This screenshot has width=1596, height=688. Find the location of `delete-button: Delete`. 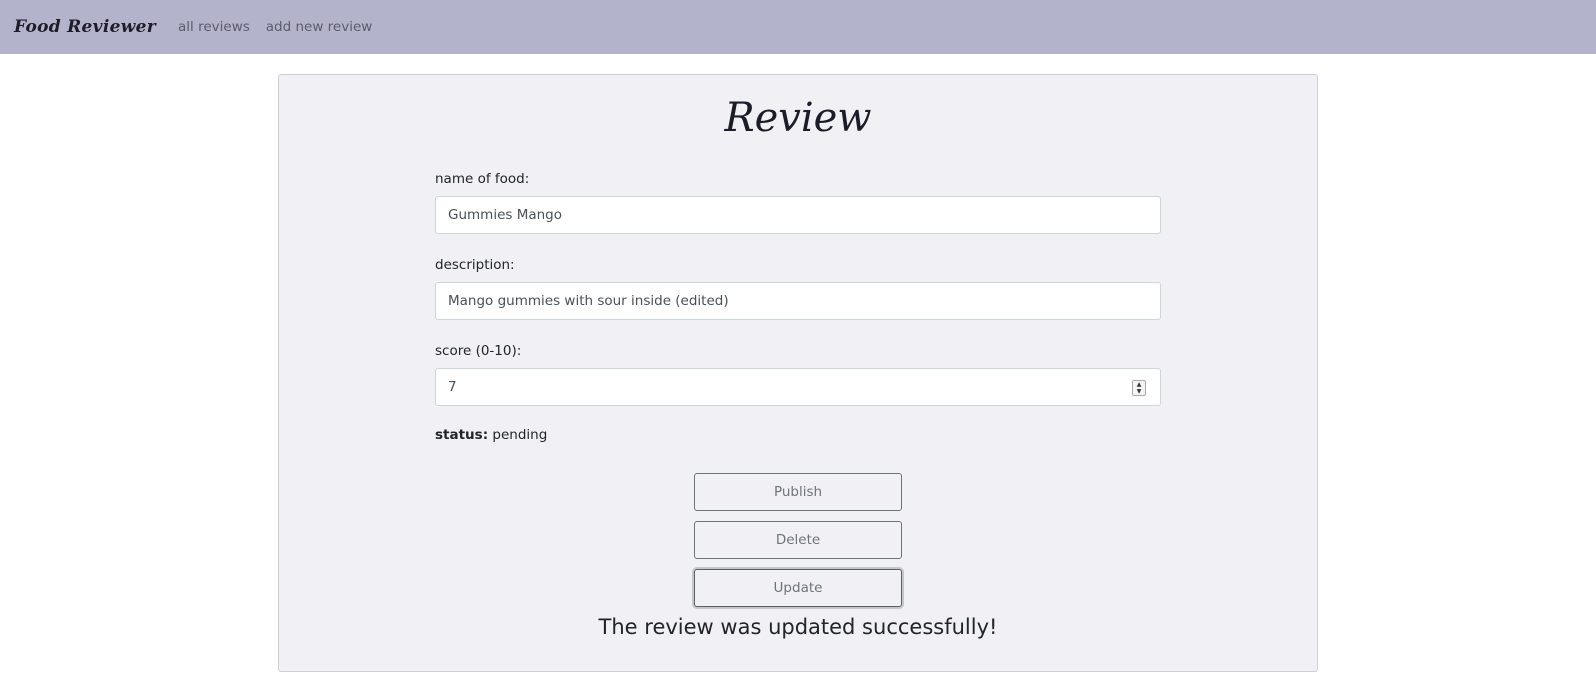

delete-button: Delete is located at coordinates (798, 540).